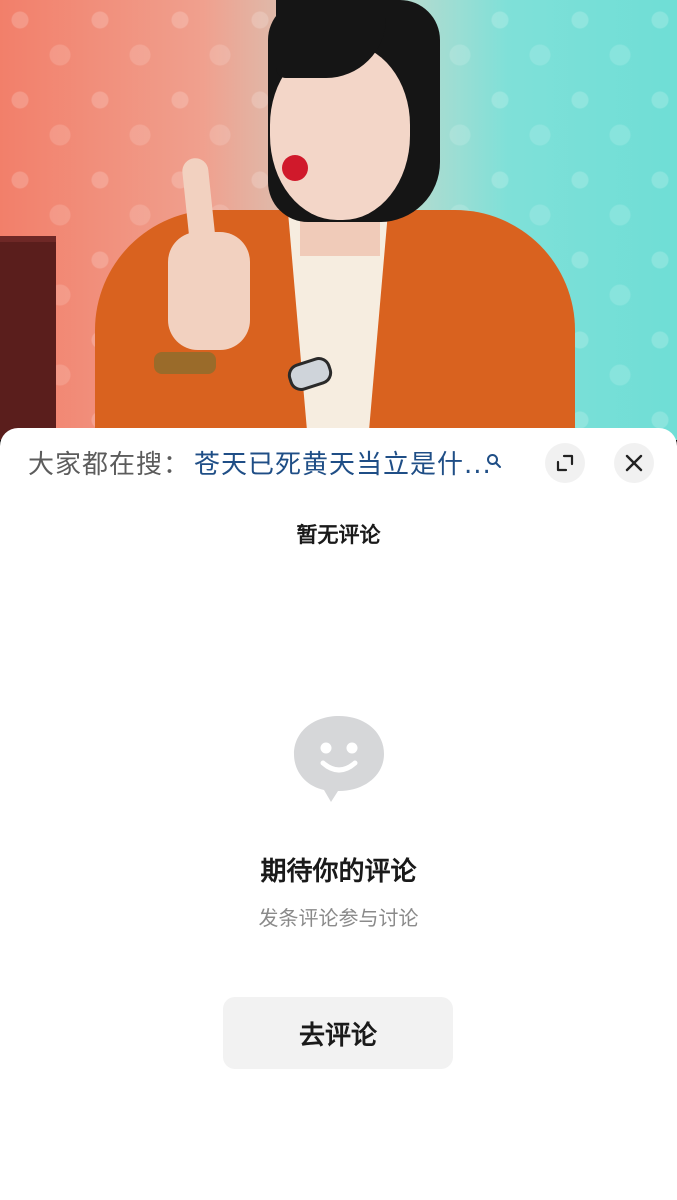 The height and width of the screenshot is (1200, 677). I want to click on no-comment-header: 暂无评论, so click(338, 535).